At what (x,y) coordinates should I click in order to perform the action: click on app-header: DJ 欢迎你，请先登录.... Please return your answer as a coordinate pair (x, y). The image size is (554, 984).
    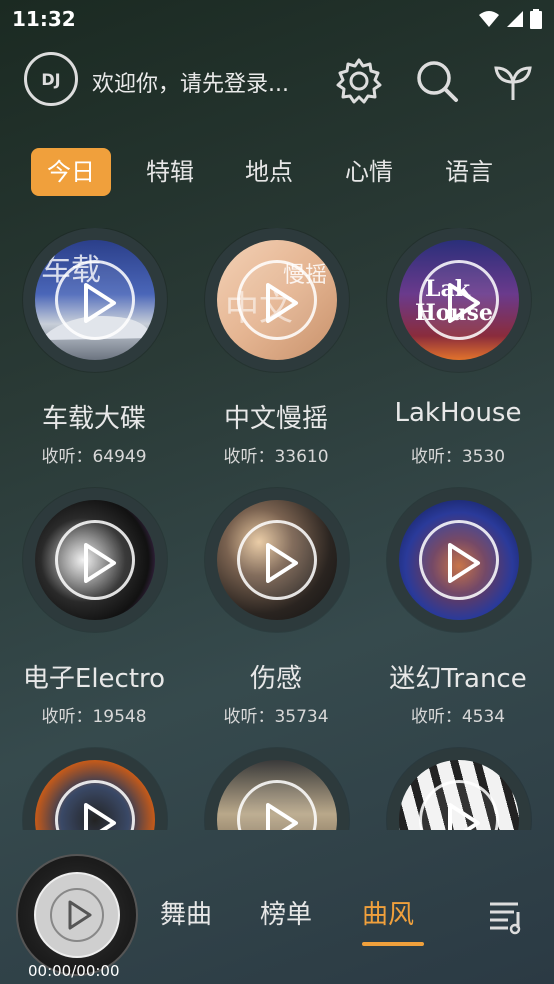
    Looking at the image, I should click on (277, 80).